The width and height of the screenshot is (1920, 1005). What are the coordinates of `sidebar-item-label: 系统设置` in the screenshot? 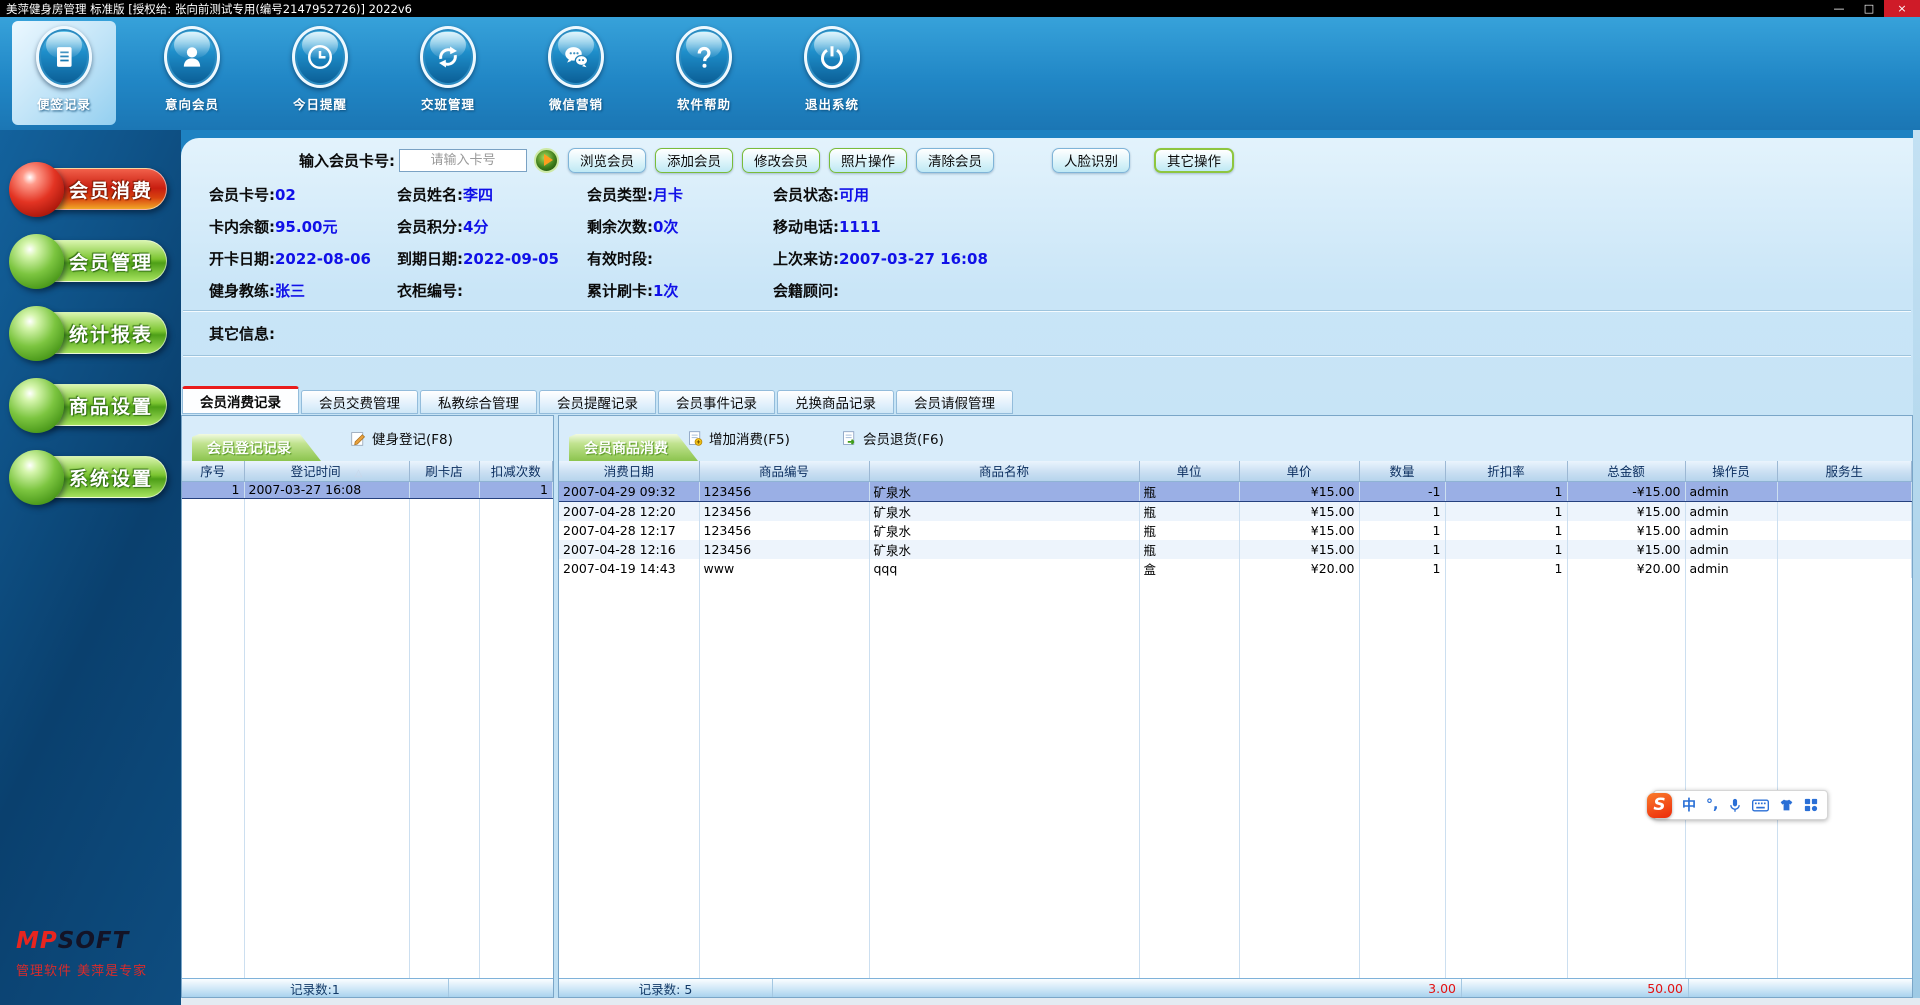 It's located at (110, 478).